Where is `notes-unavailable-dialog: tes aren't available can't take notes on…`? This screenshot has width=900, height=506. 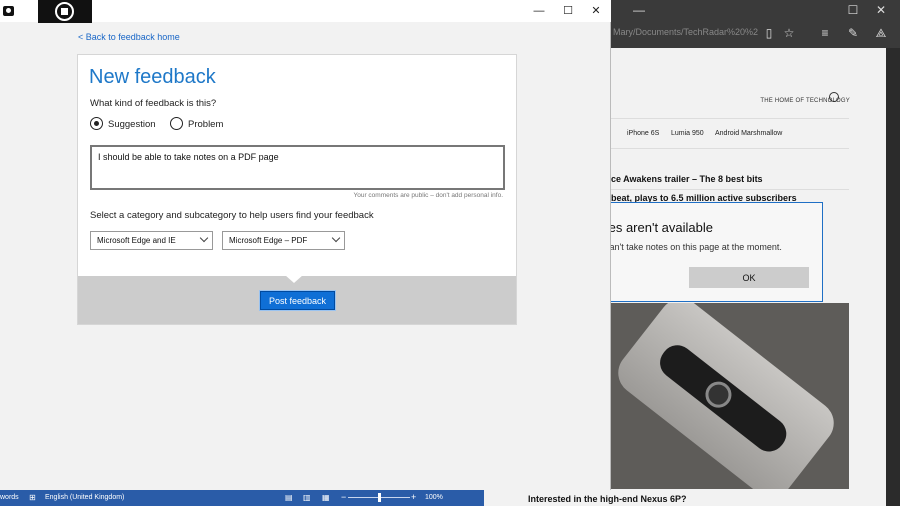
notes-unavailable-dialog: tes aren't available can't take notes on… is located at coordinates (709, 252).